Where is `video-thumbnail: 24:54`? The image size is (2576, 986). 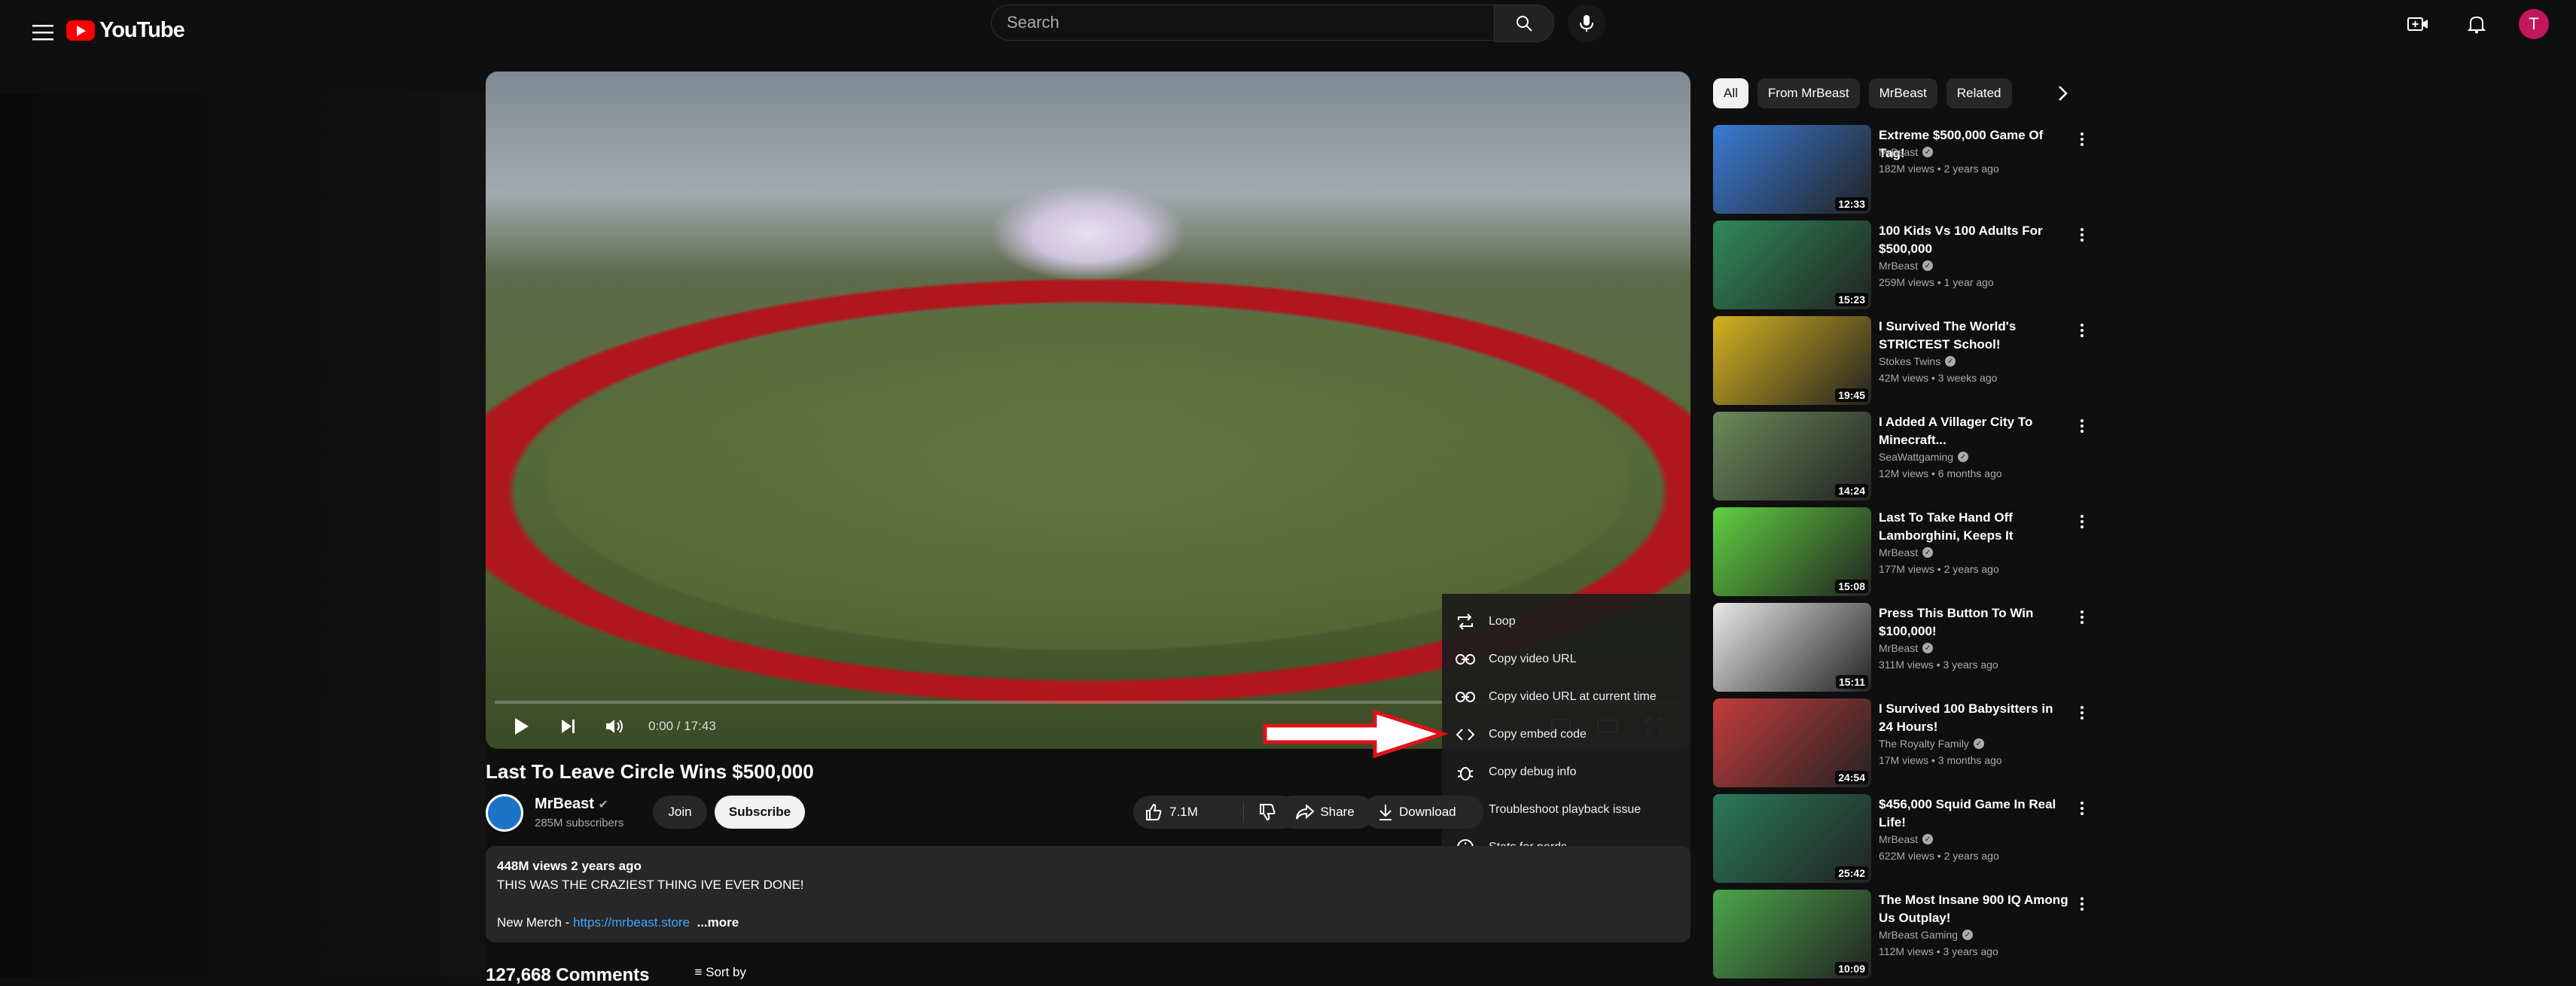 video-thumbnail: 24:54 is located at coordinates (1792, 742).